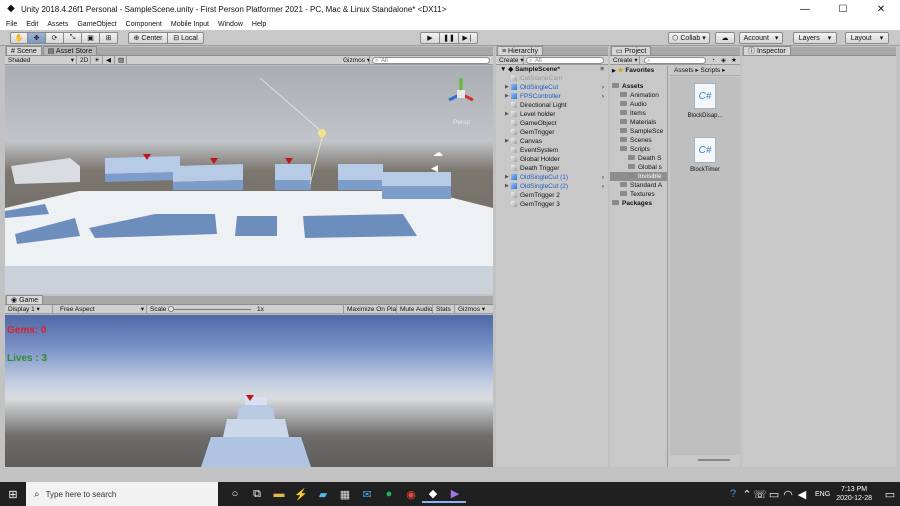 The width and height of the screenshot is (900, 506). I want to click on menu-component: Component, so click(144, 24).